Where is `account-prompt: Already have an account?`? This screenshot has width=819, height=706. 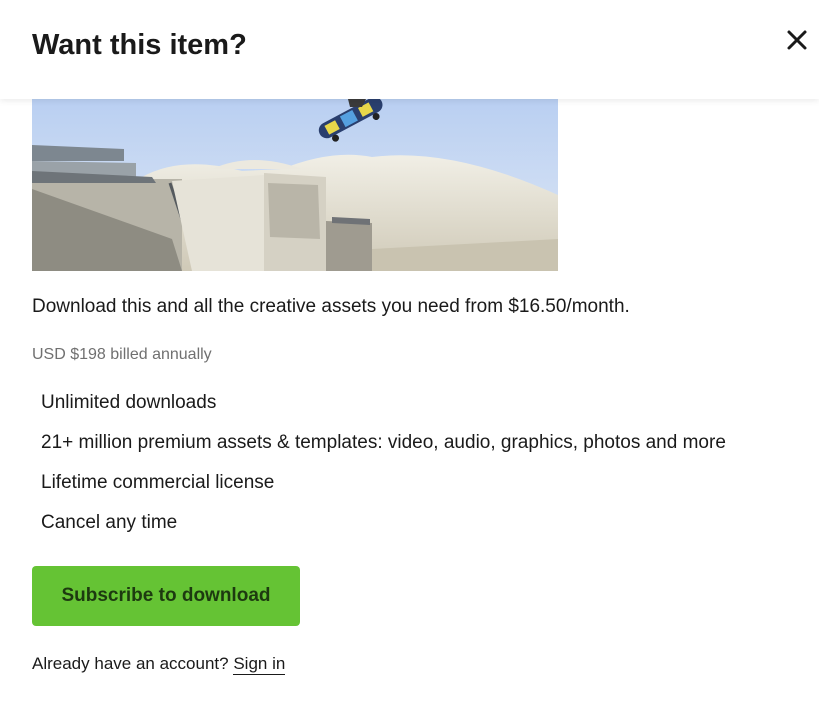 account-prompt: Already have an account? is located at coordinates (130, 663).